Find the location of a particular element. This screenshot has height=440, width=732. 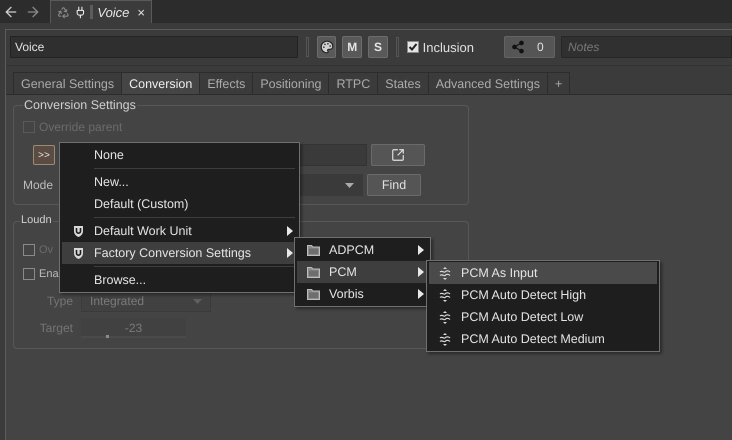

menu-item: PCM Auto Detect Low is located at coordinates (543, 317).